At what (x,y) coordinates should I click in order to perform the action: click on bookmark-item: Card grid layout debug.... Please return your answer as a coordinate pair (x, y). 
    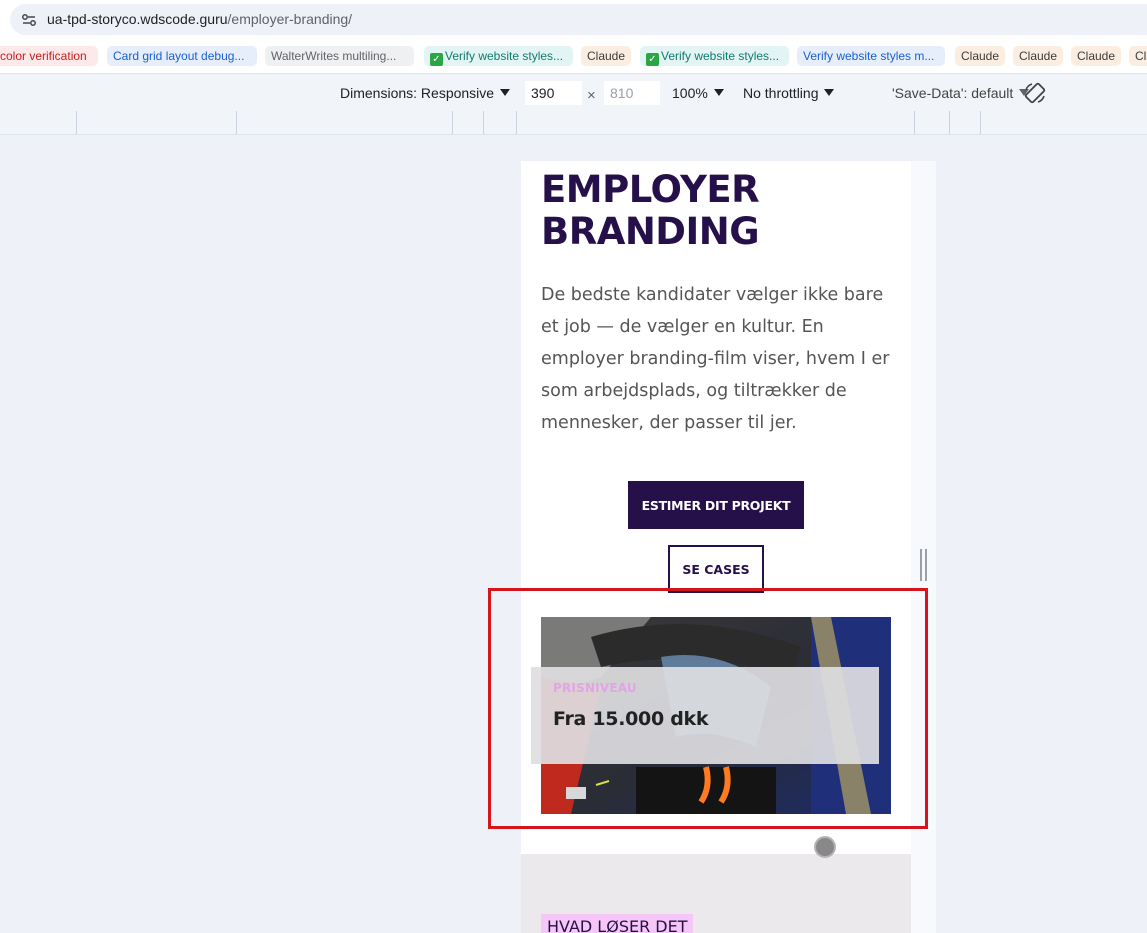
    Looking at the image, I should click on (182, 56).